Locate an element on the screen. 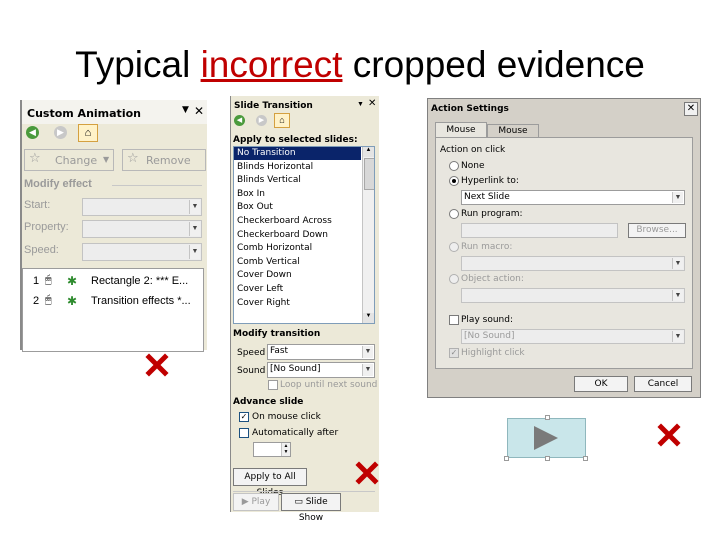 The width and height of the screenshot is (720, 540). cancel-label: Cancel is located at coordinates (663, 384).